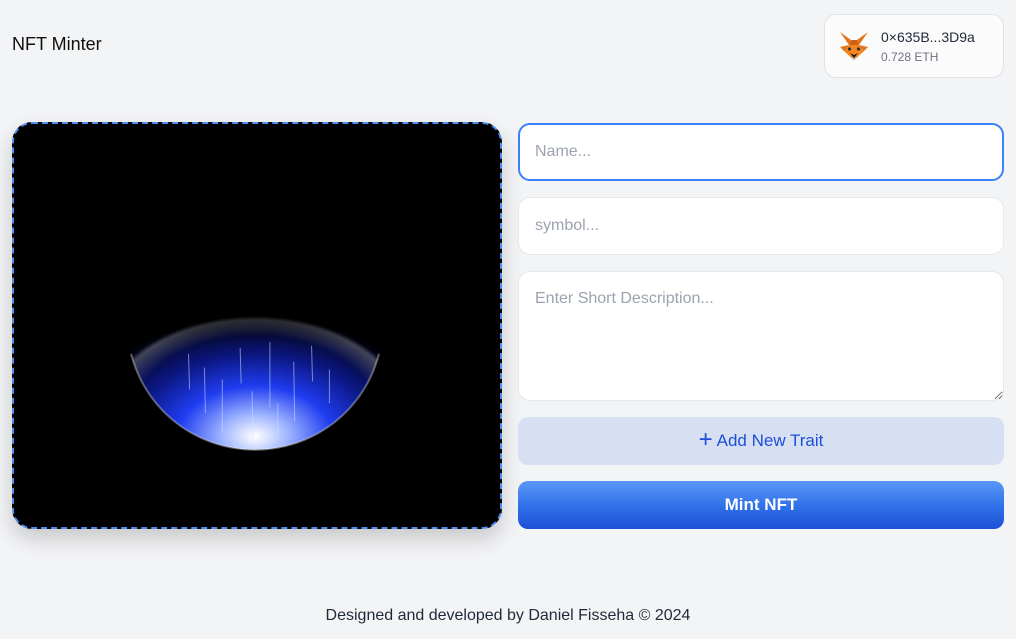 This screenshot has height=639, width=1016. Describe the element at coordinates (854, 46) in the screenshot. I see `metamask-fox-icon` at that location.